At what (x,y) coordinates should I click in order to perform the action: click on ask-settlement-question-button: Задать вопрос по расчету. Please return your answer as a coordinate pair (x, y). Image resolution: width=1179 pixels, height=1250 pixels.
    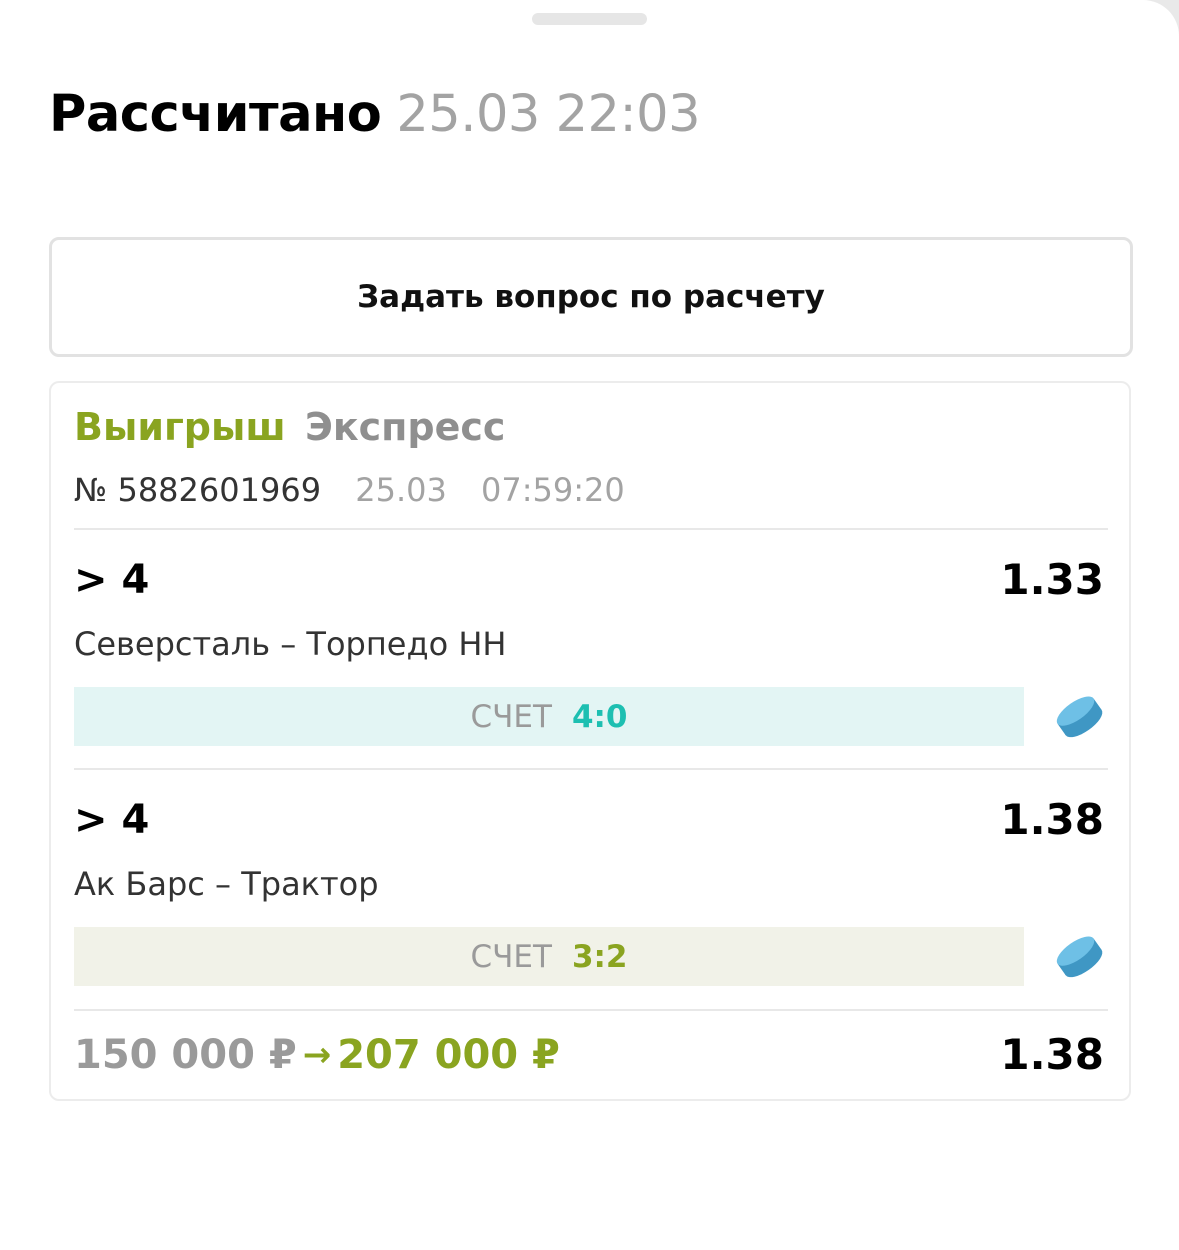
    Looking at the image, I should click on (591, 297).